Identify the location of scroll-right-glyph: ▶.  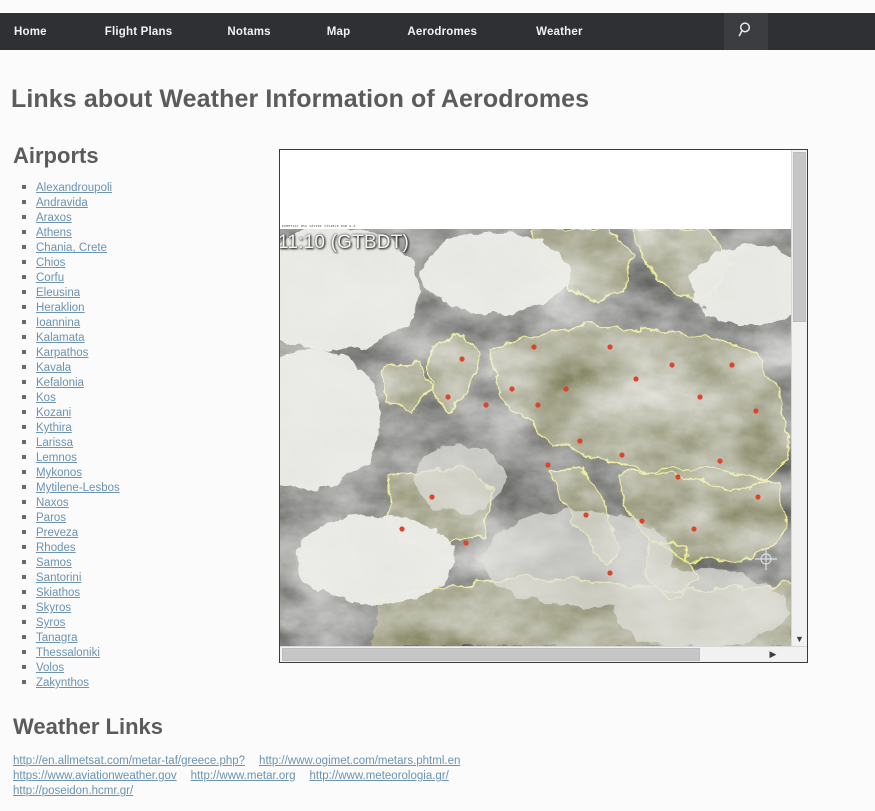
(773, 654).